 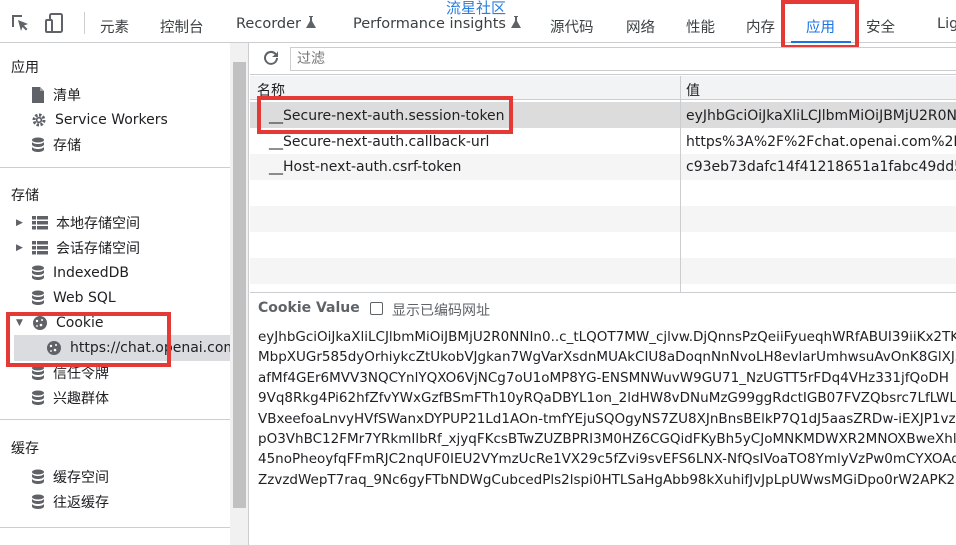 What do you see at coordinates (84, 23) in the screenshot?
I see `toolbar-separator` at bounding box center [84, 23].